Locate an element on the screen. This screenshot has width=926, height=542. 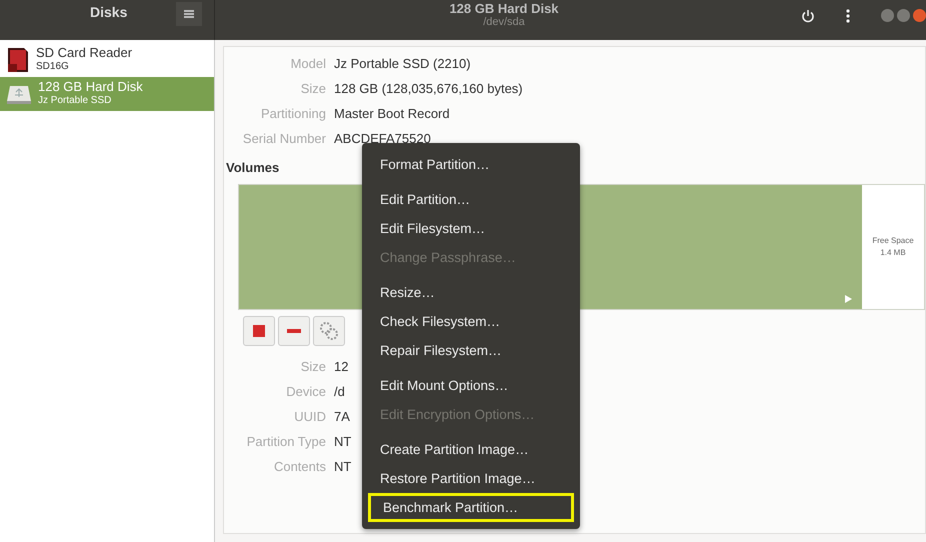
detail-value: 128 GB (128,035,676,160 bytes) is located at coordinates (428, 88).